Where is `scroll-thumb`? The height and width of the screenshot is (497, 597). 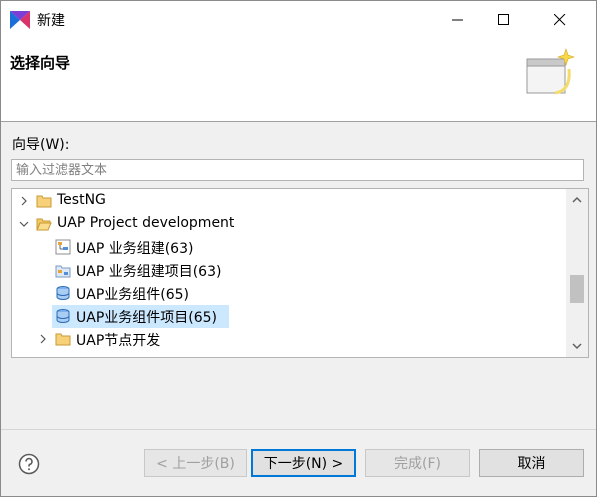 scroll-thumb is located at coordinates (577, 289).